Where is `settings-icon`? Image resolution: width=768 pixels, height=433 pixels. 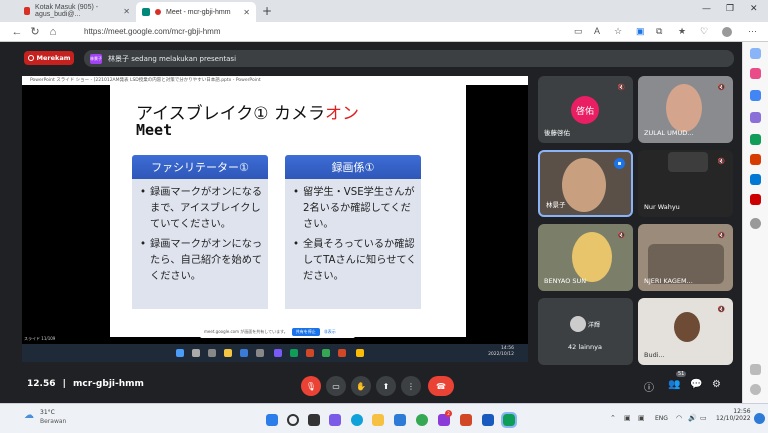 settings-icon is located at coordinates (755, 389).